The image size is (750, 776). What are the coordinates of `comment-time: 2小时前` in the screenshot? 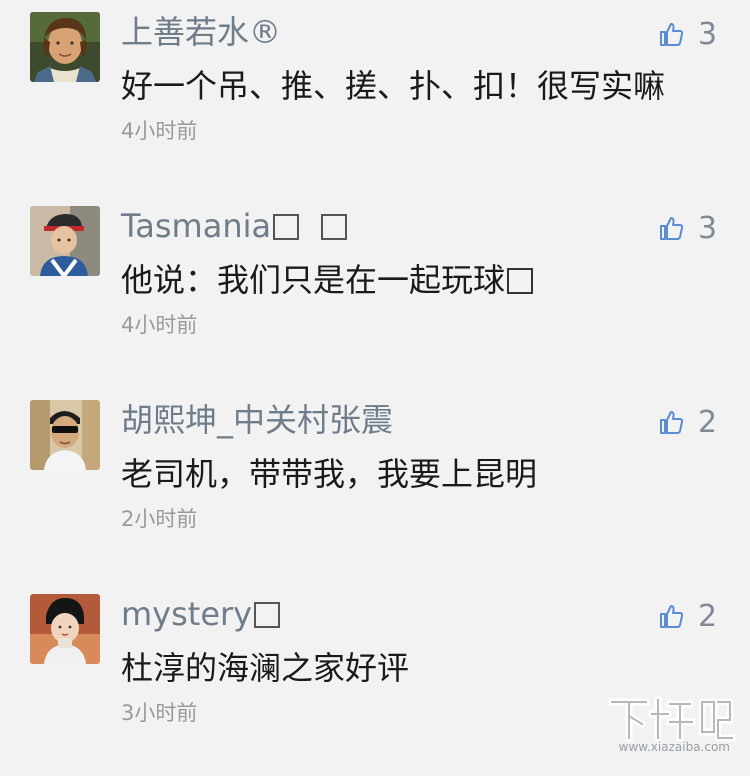 It's located at (159, 519).